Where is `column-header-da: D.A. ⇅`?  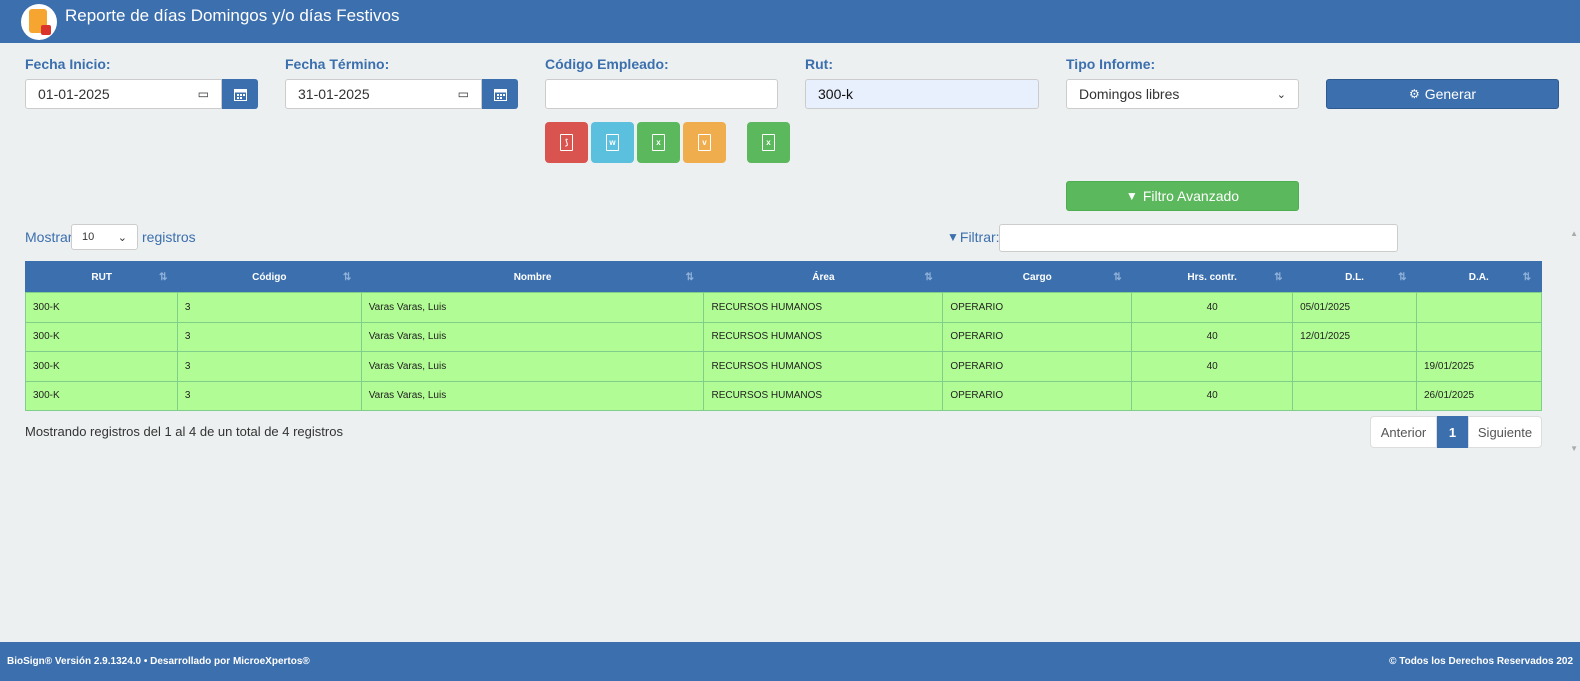
column-header-da: D.A. ⇅ is located at coordinates (1479, 277).